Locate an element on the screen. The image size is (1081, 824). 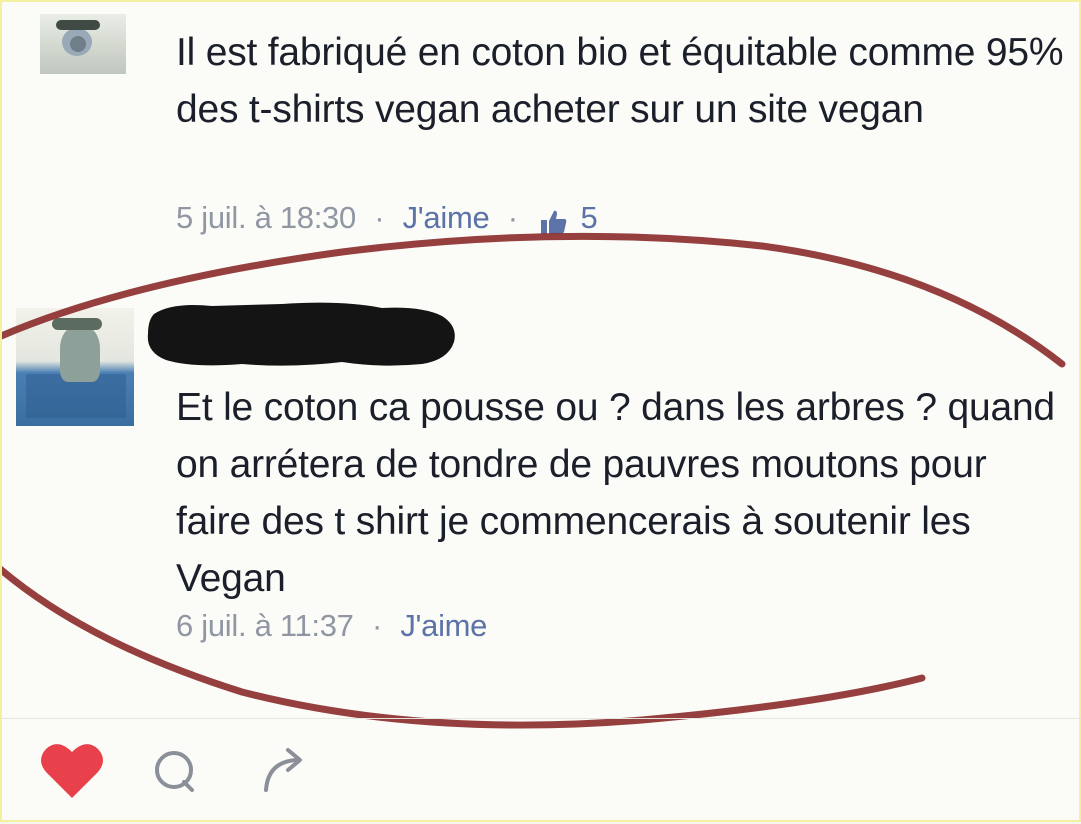
comment-meta: 5 juil. à 18:30 · J'aime · 5 is located at coordinates (387, 218).